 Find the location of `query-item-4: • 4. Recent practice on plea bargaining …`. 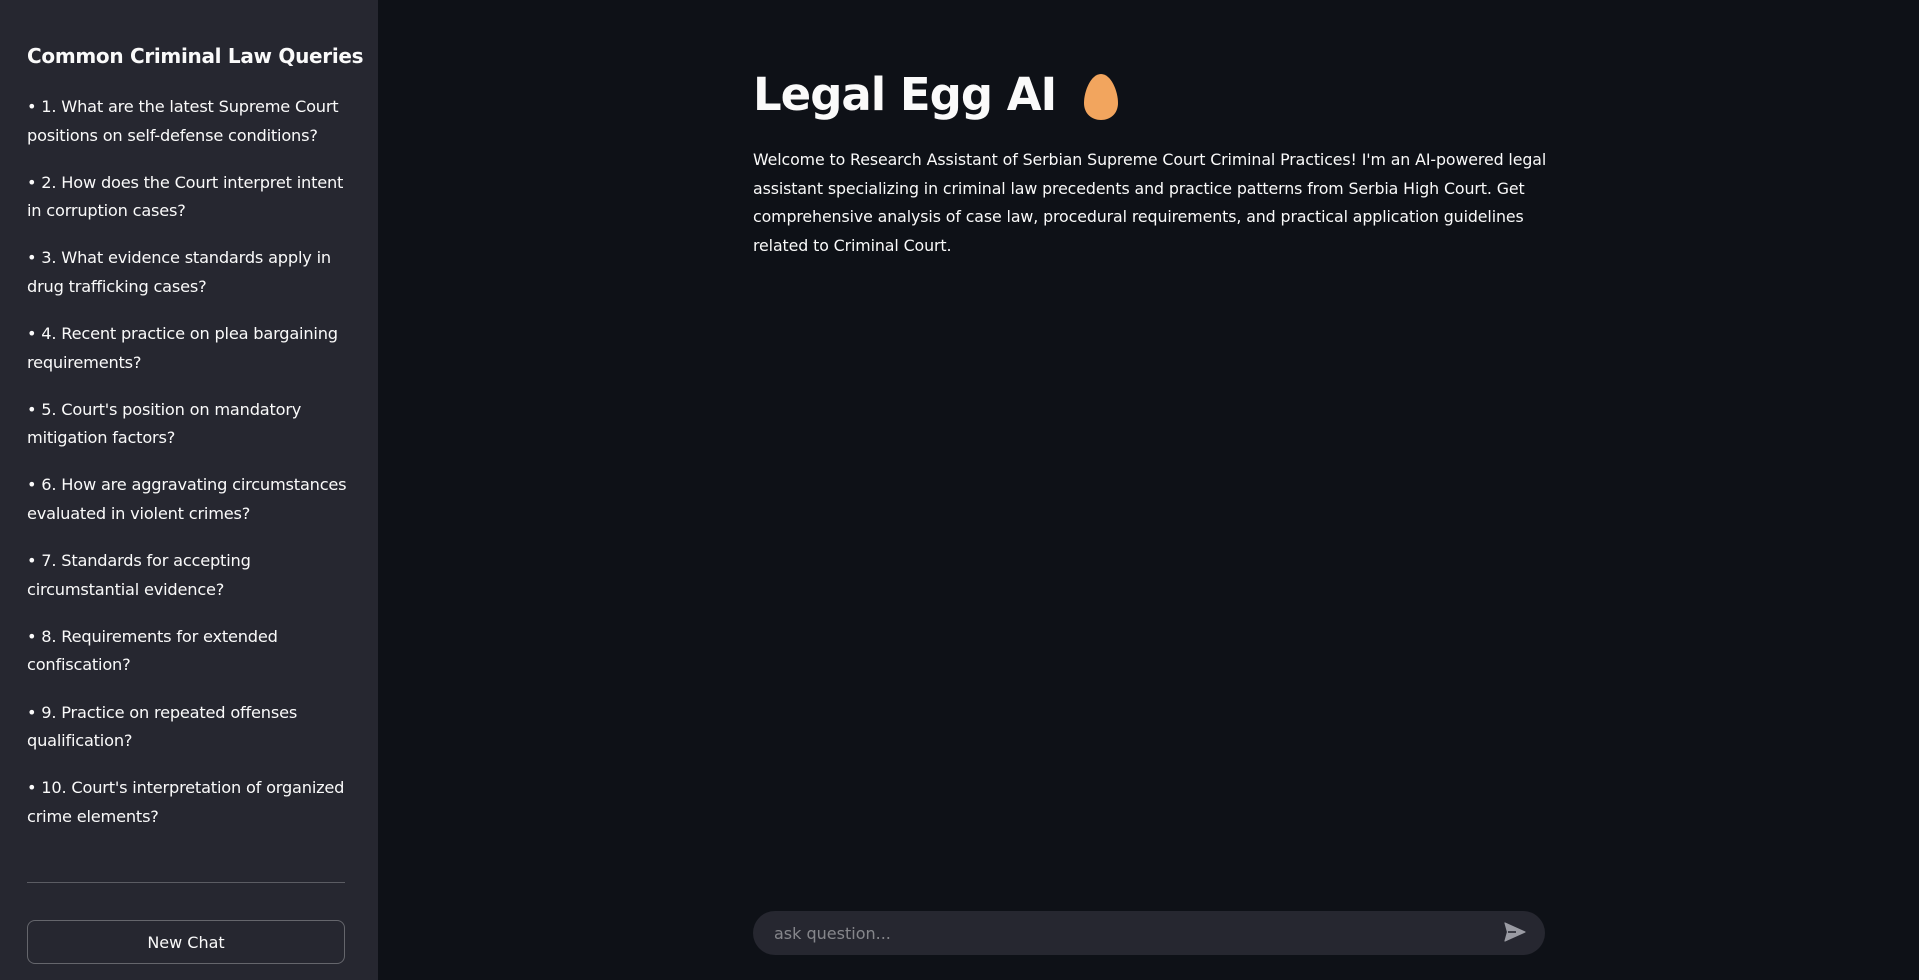

query-item-4: • 4. Recent practice on plea bargaining … is located at coordinates (188, 348).